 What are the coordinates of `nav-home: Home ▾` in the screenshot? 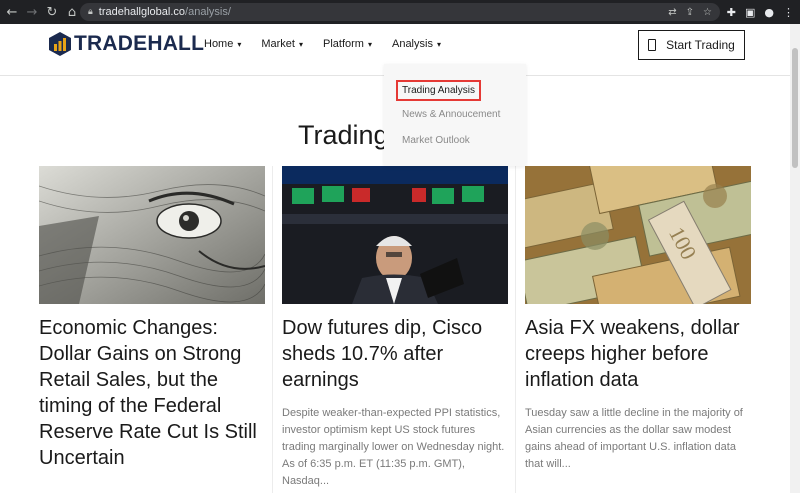 It's located at (222, 44).